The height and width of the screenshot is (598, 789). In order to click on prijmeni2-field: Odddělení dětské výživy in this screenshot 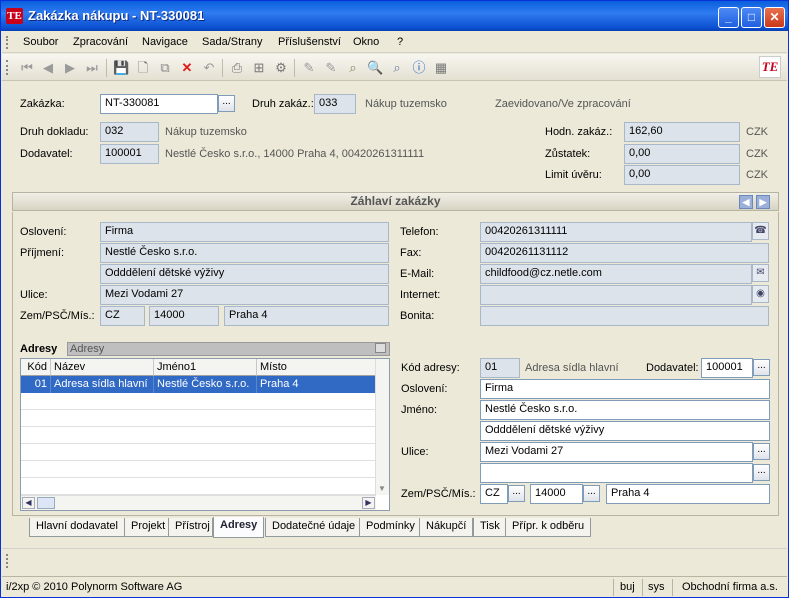, I will do `click(244, 274)`.